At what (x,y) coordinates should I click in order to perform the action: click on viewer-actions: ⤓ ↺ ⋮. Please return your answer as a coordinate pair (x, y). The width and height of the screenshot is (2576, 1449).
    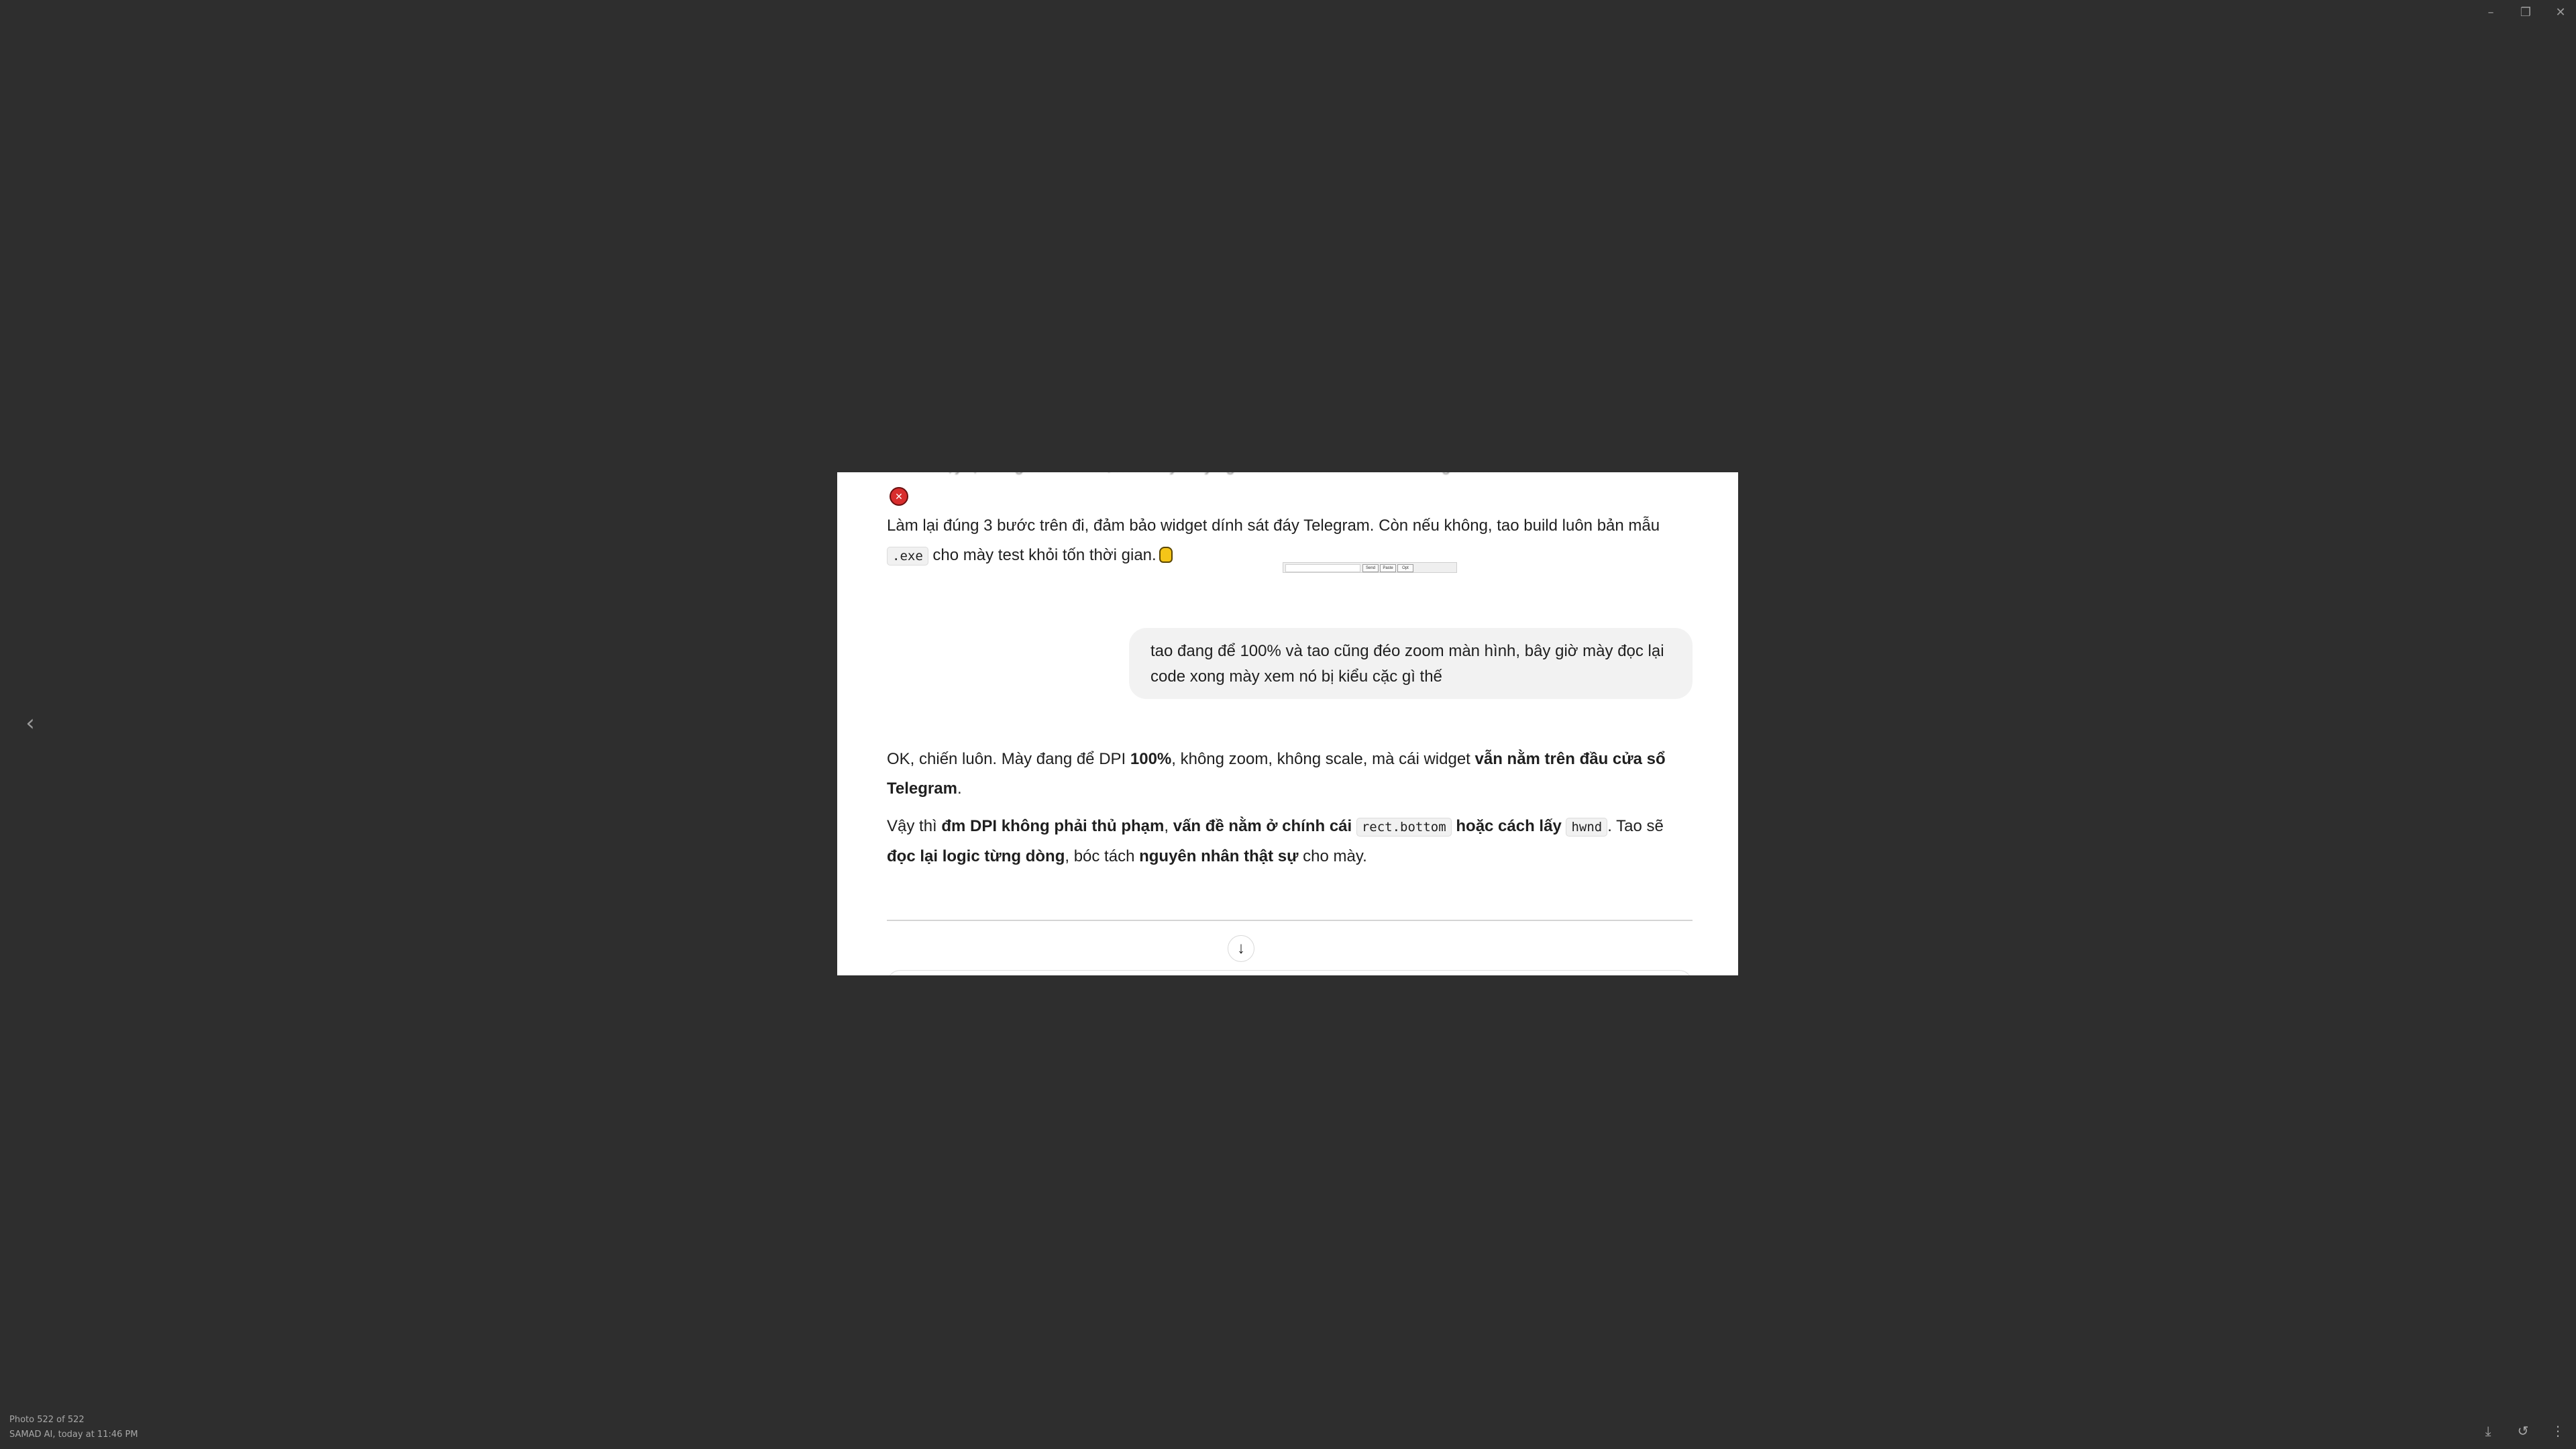
    Looking at the image, I should click on (2523, 1431).